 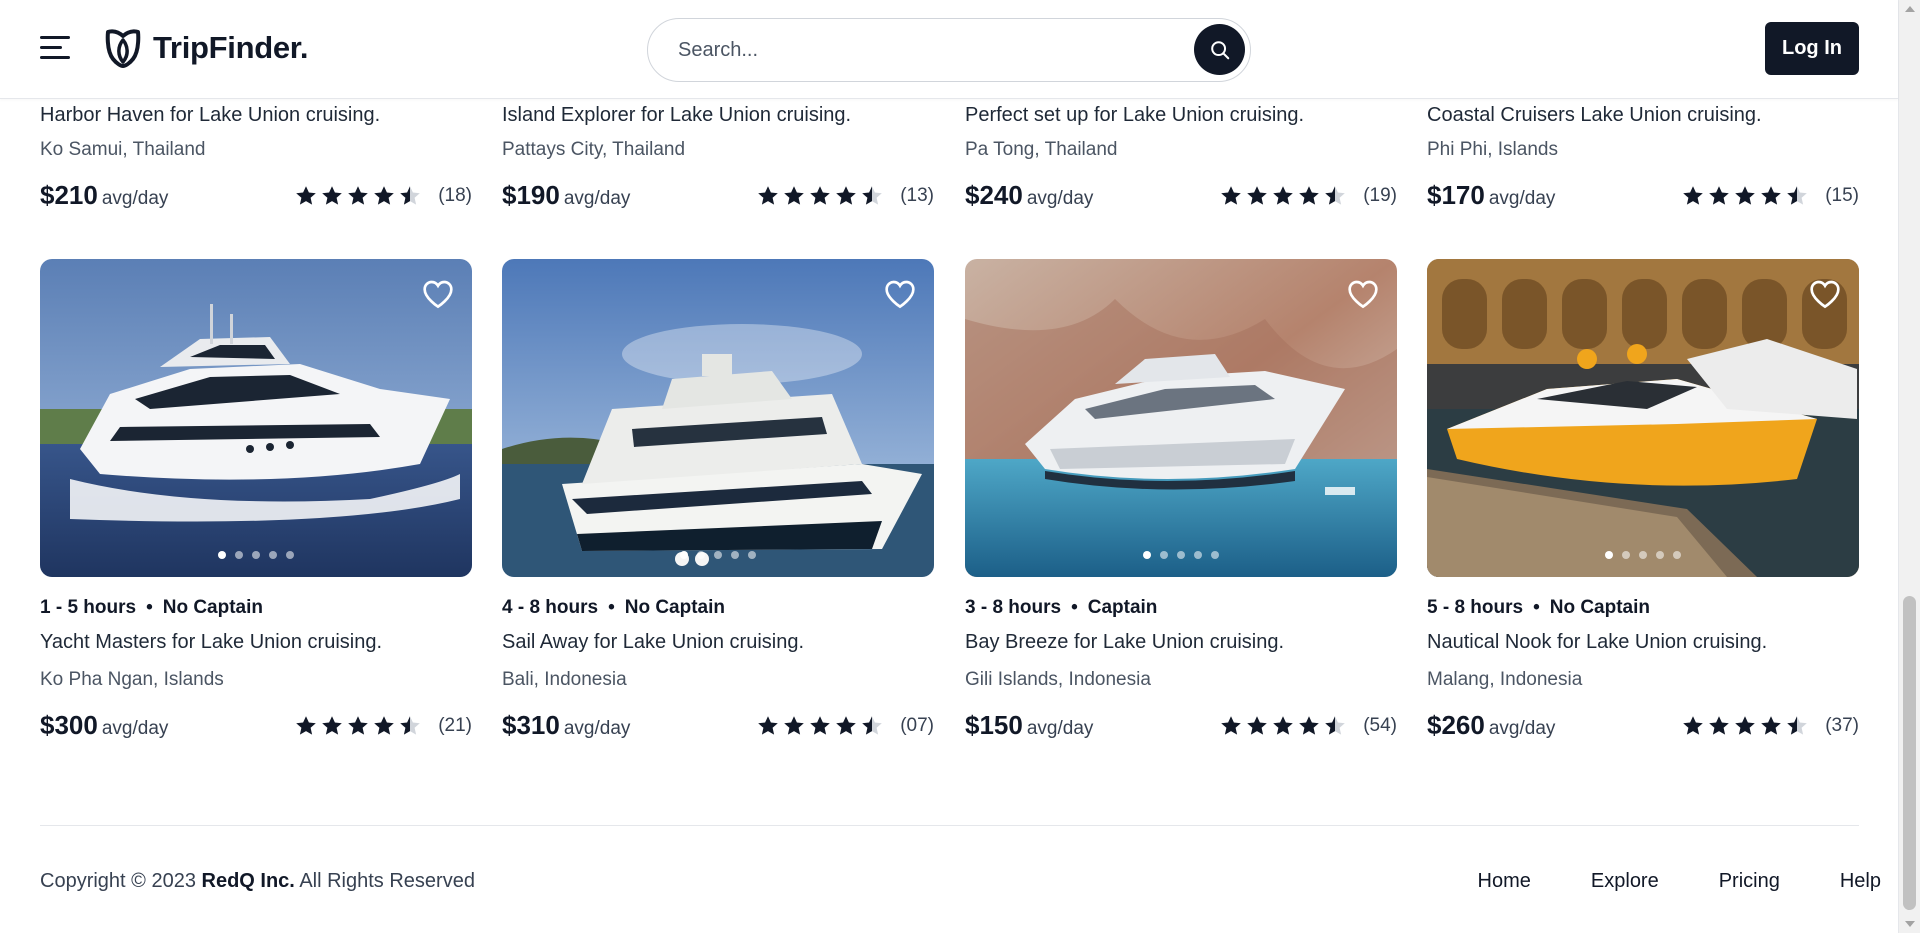 What do you see at coordinates (718, 115) in the screenshot?
I see `listing-title: Island Explorer for Lake Union cruising.` at bounding box center [718, 115].